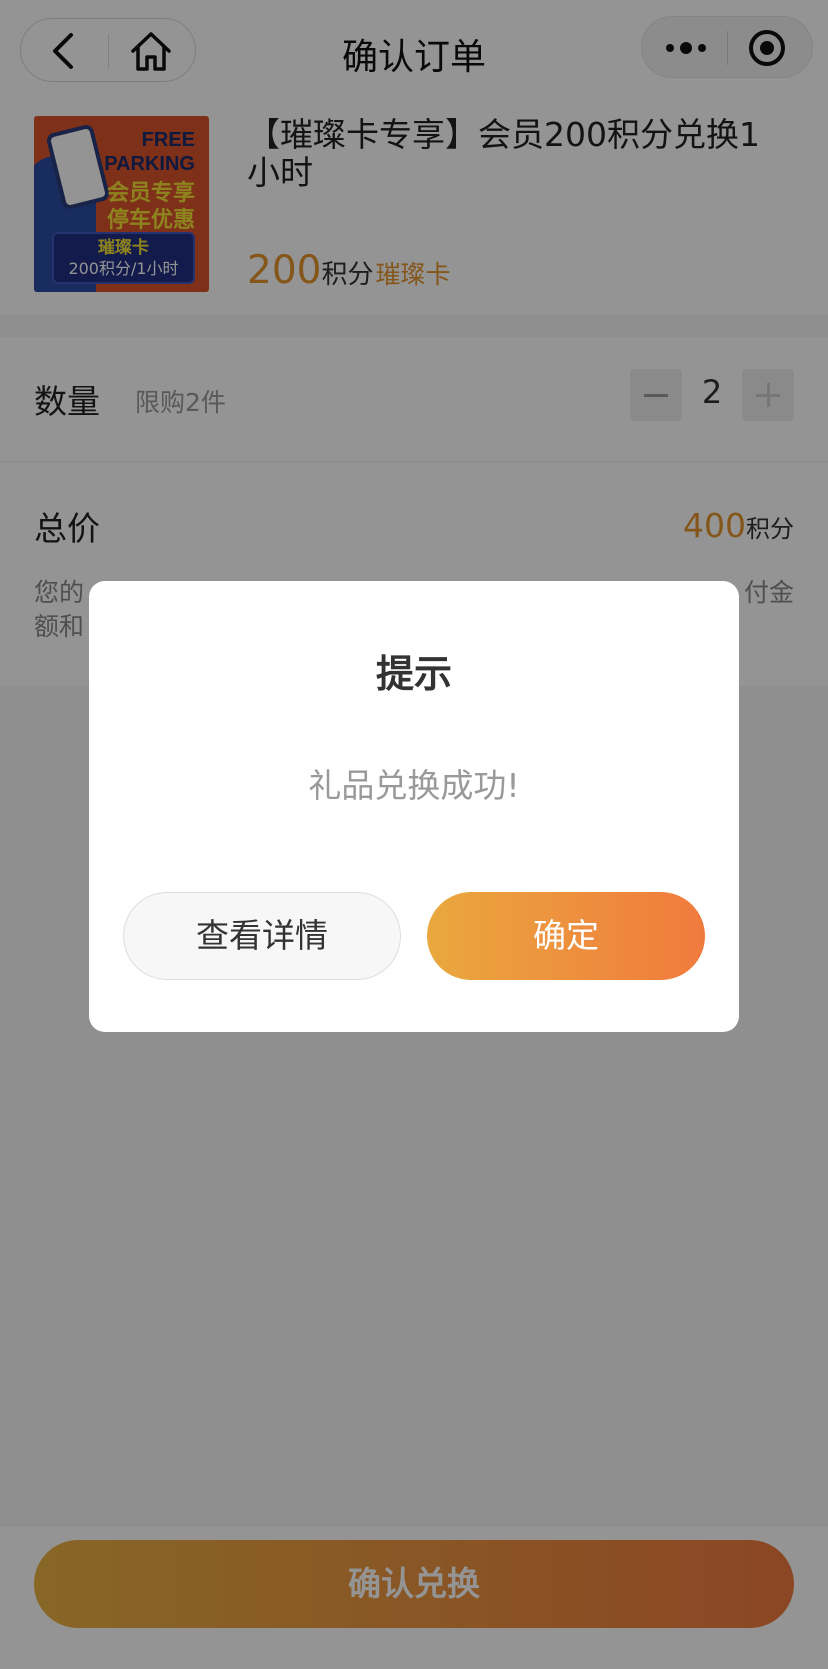  Describe the element at coordinates (262, 936) in the screenshot. I see `view-details-button: 查看详情` at that location.